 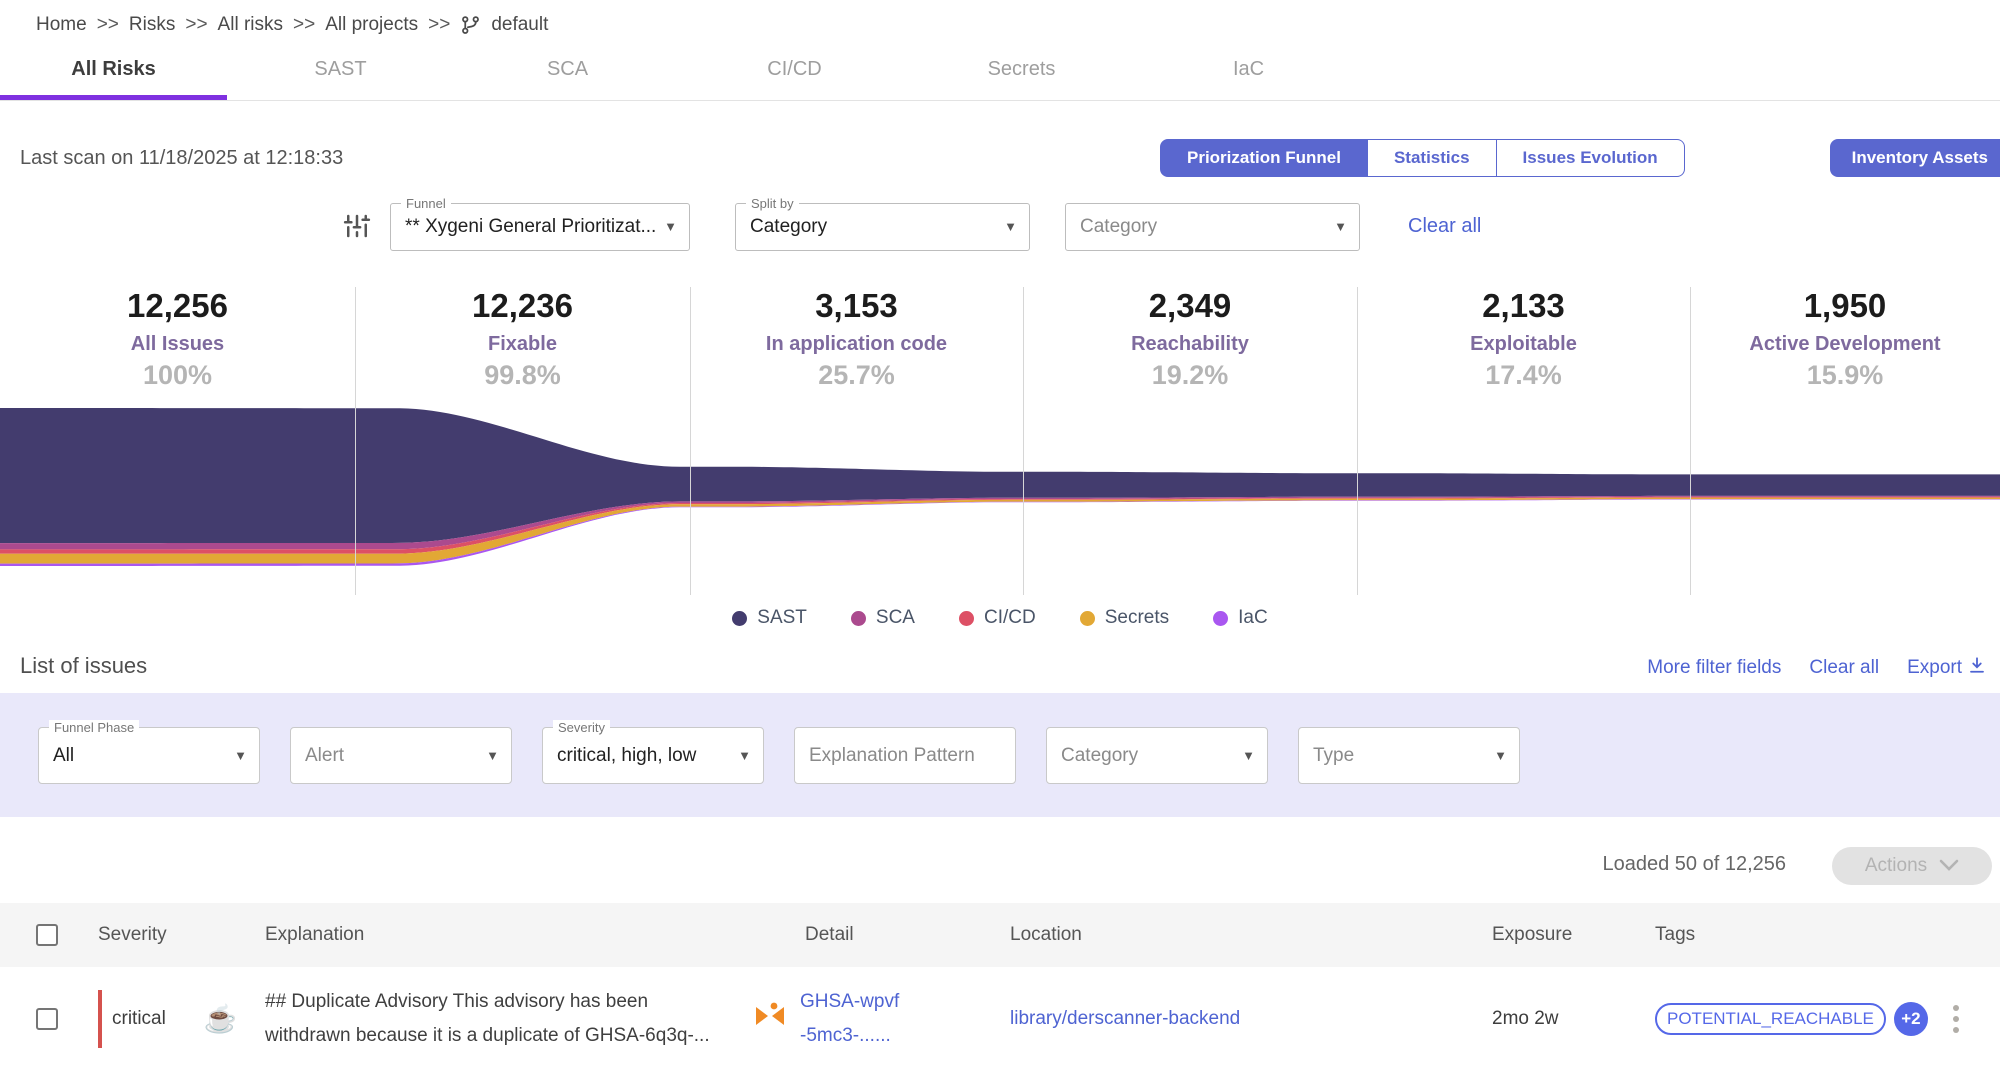 I want to click on legend-label: SAST, so click(x=782, y=617).